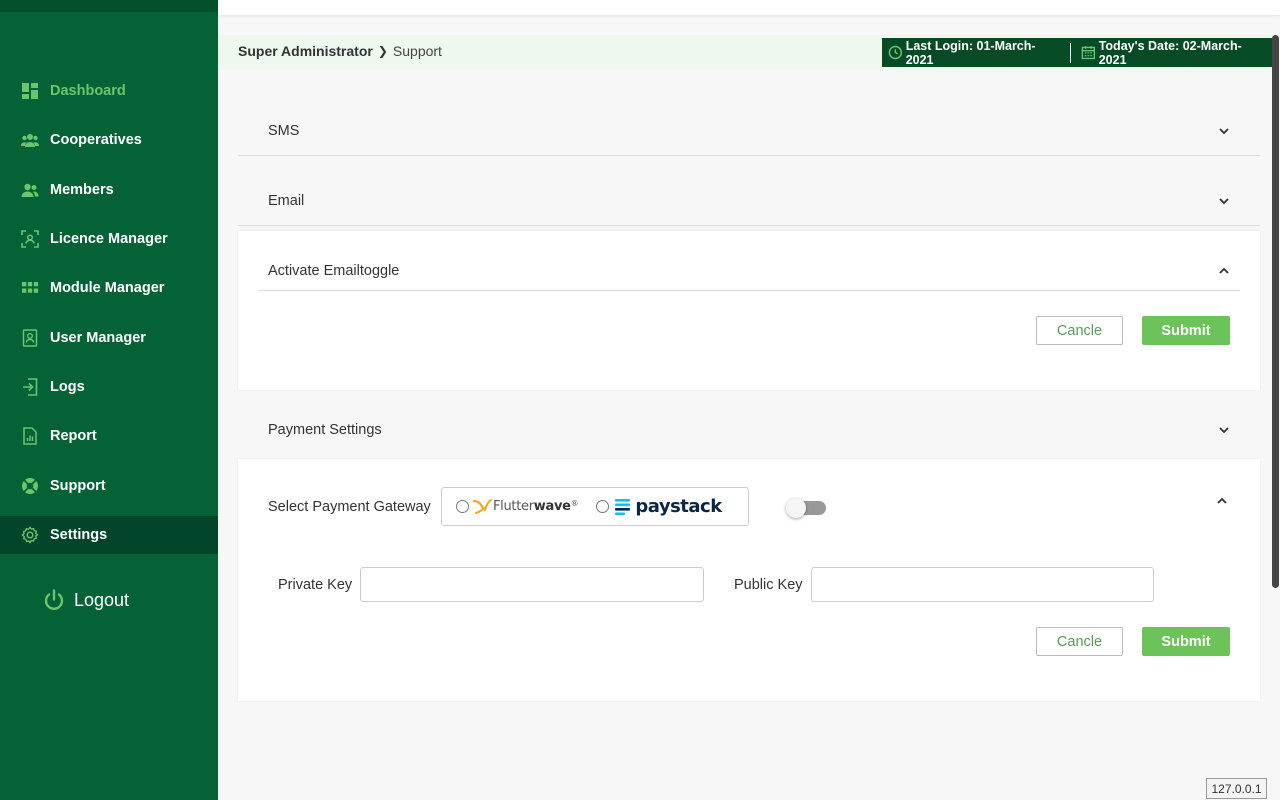  What do you see at coordinates (1236, 788) in the screenshot?
I see `ip-badge: 127.0.0.1` at bounding box center [1236, 788].